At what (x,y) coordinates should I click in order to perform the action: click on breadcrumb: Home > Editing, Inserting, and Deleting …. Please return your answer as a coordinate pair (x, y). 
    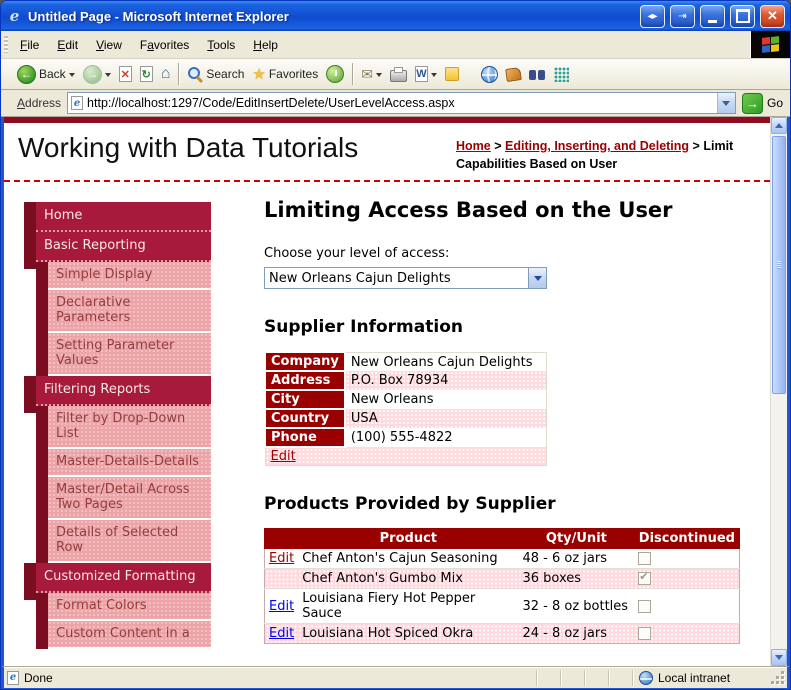
    Looking at the image, I should click on (606, 152).